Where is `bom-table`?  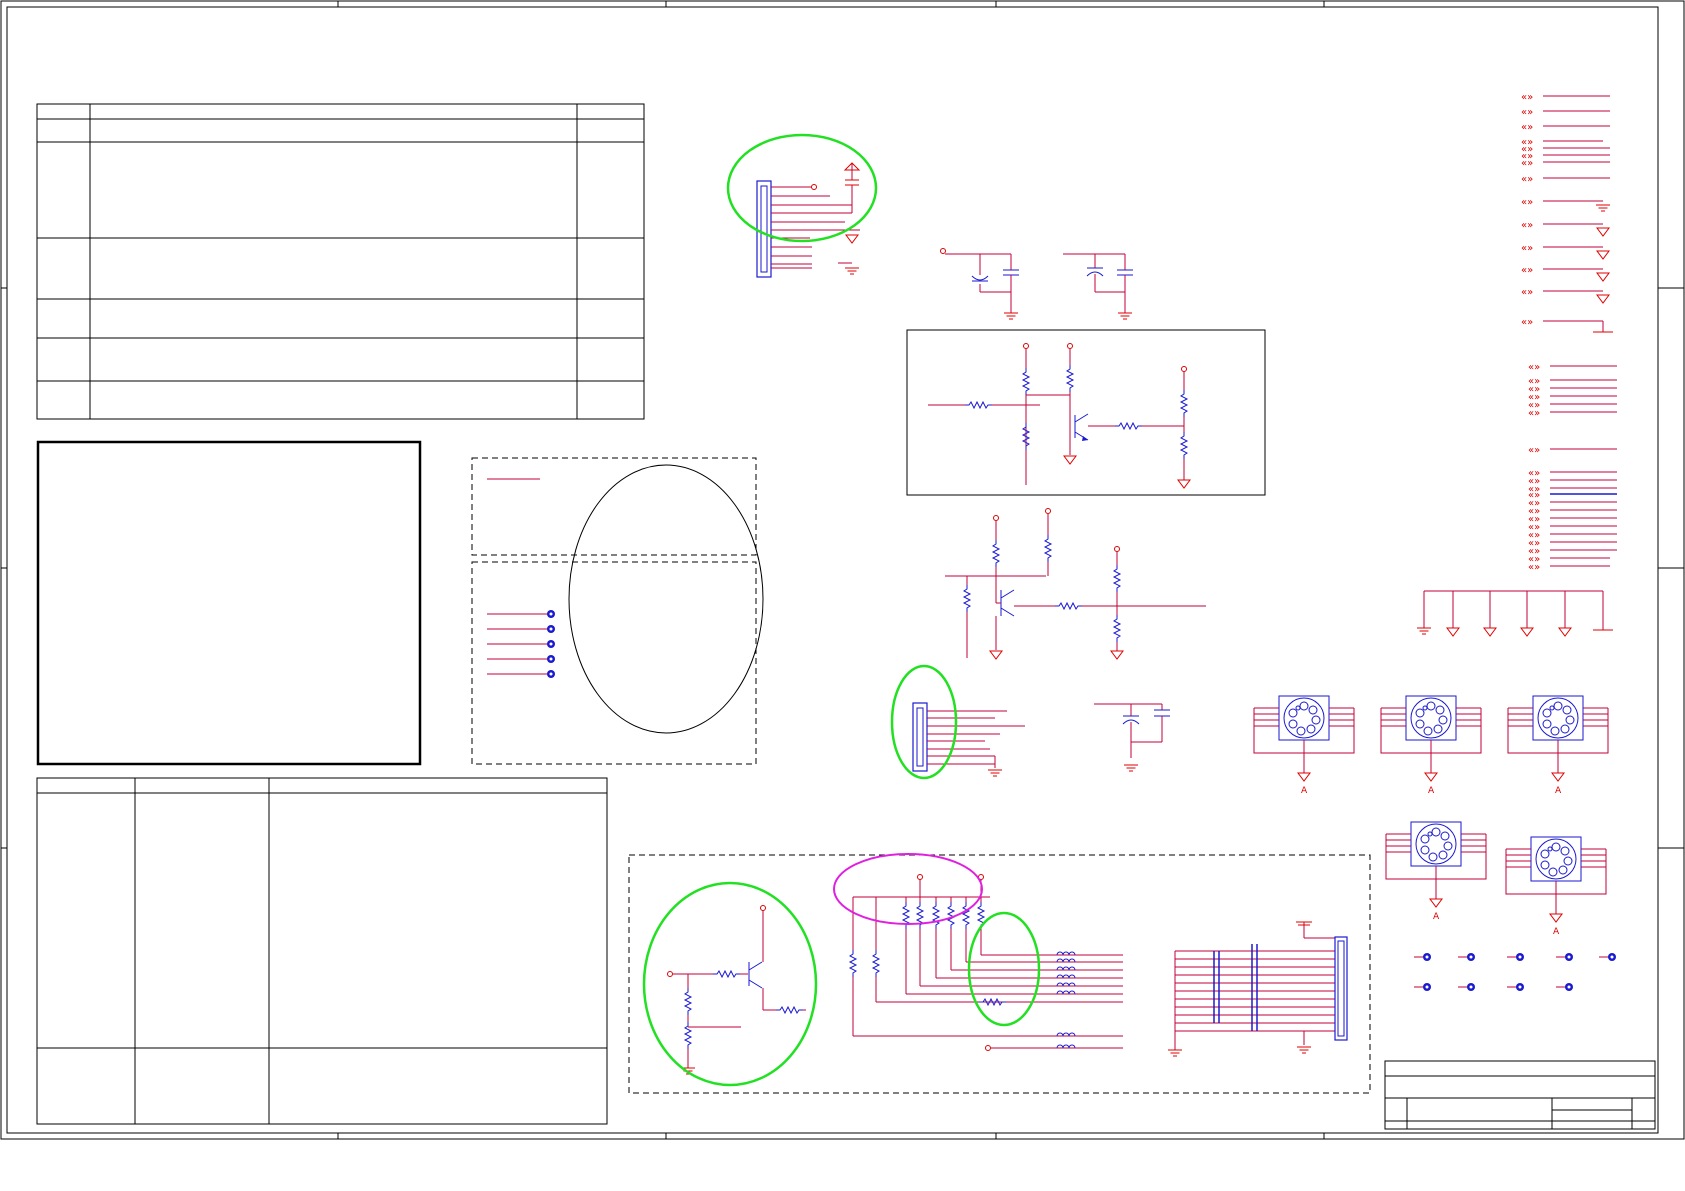 bom-table is located at coordinates (322, 951).